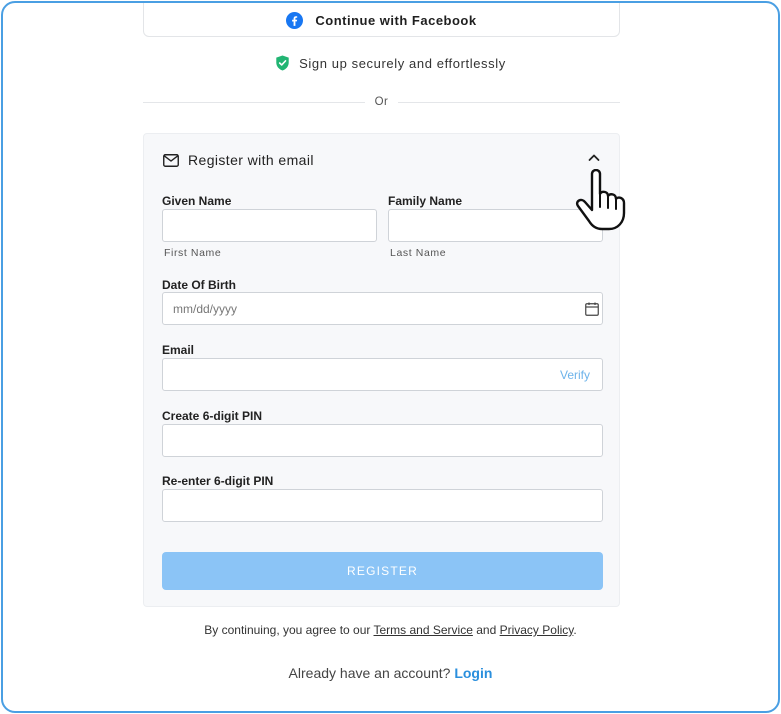 The width and height of the screenshot is (781, 714). Describe the element at coordinates (382, 308) in the screenshot. I see `date-of-birth-input` at that location.